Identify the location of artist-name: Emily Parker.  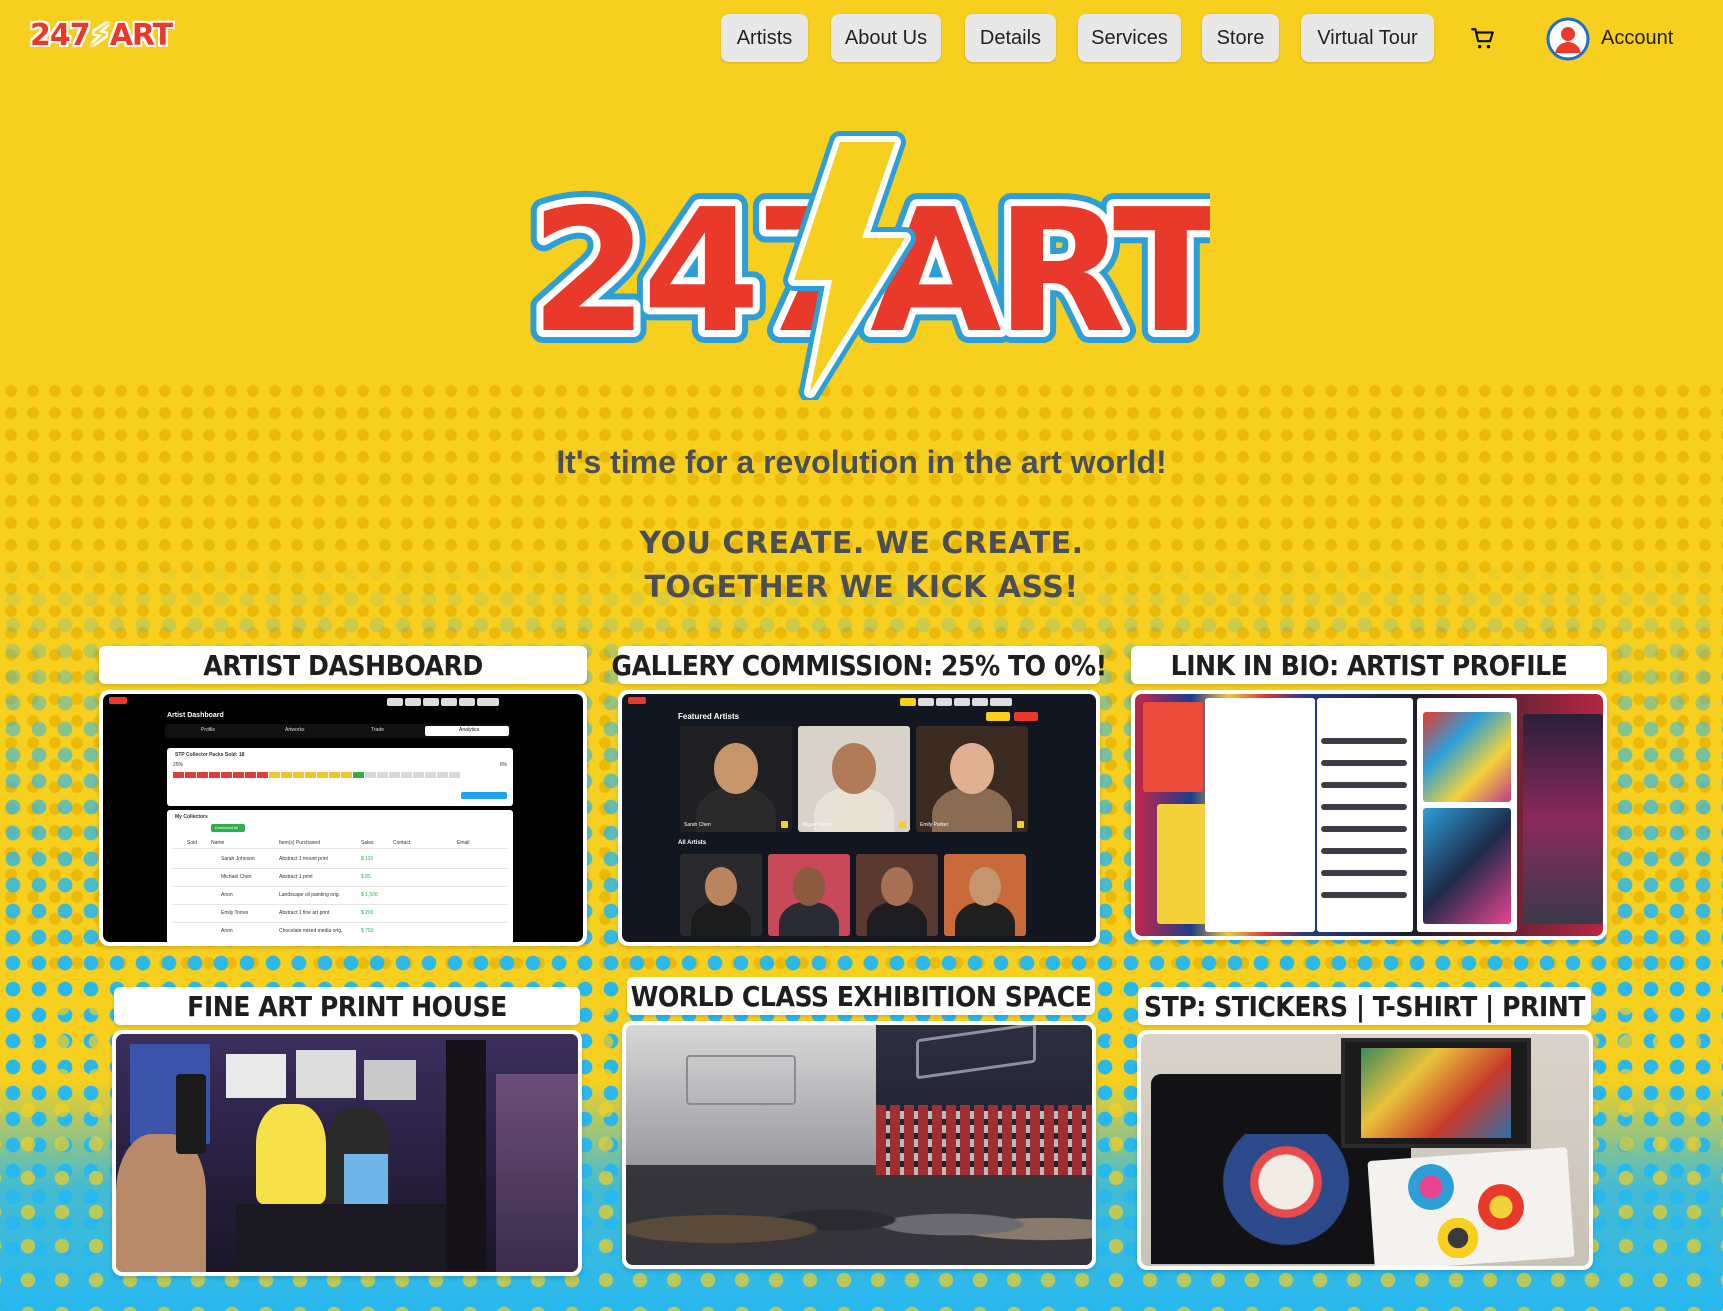
(934, 825).